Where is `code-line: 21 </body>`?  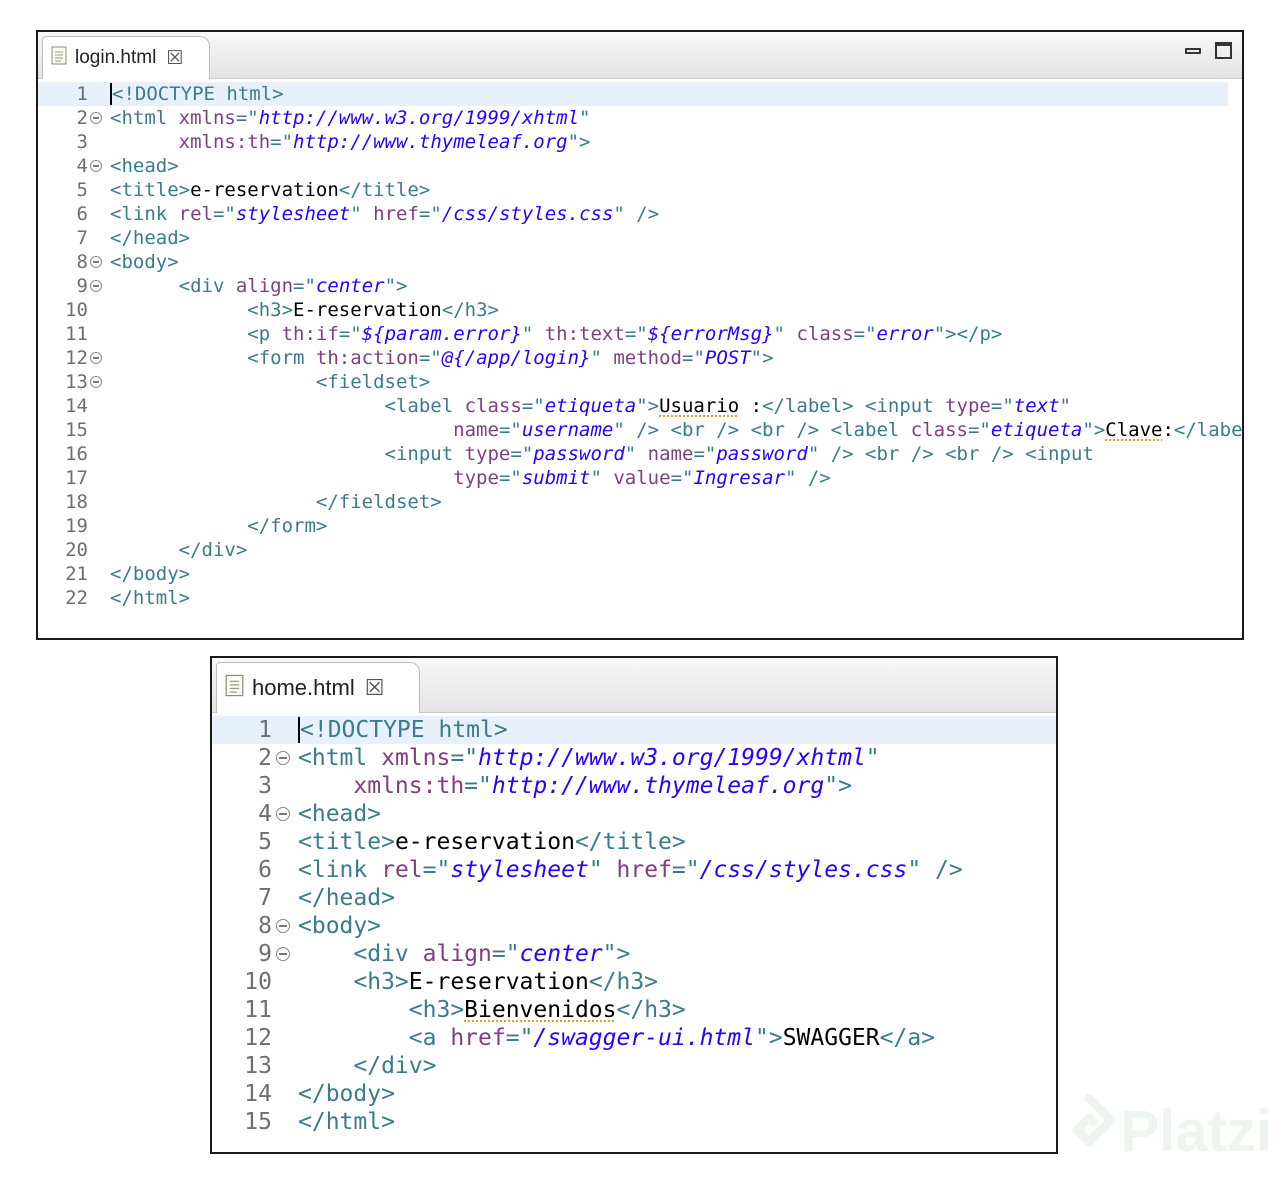
code-line: 21 </body> is located at coordinates (640, 574).